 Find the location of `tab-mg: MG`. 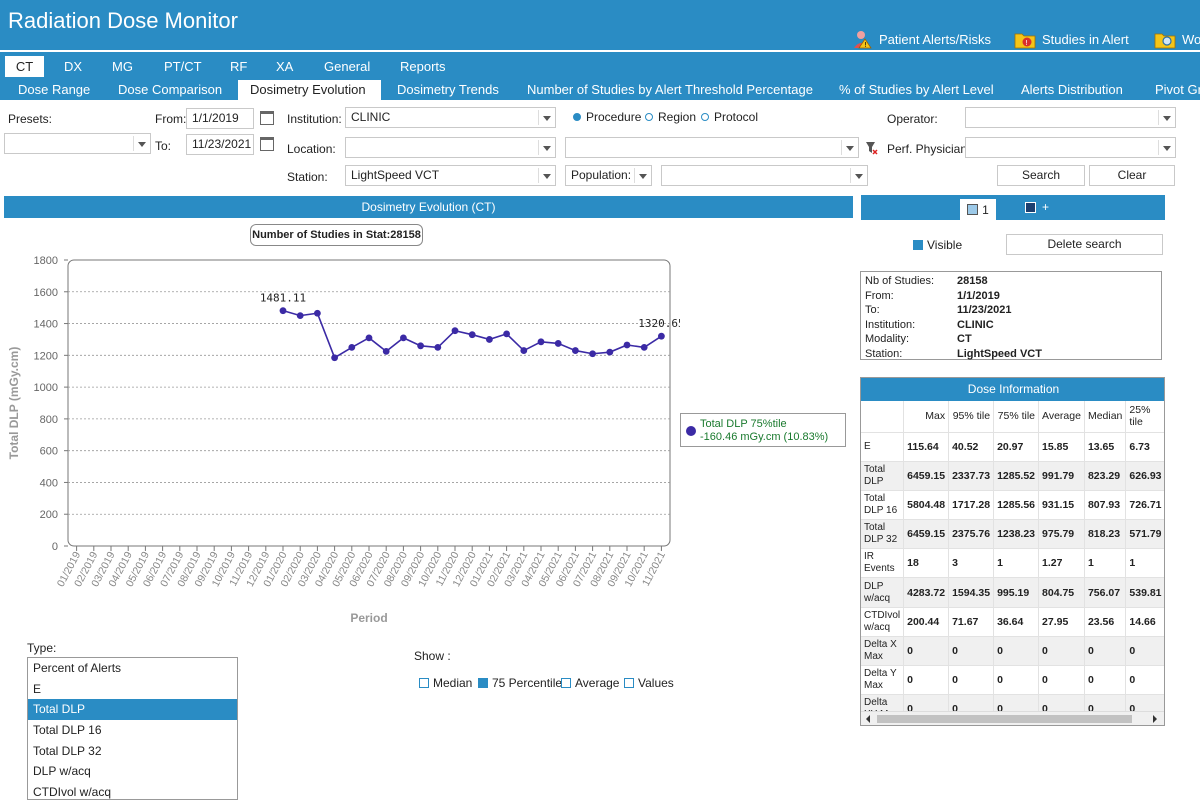

tab-mg: MG is located at coordinates (122, 66).